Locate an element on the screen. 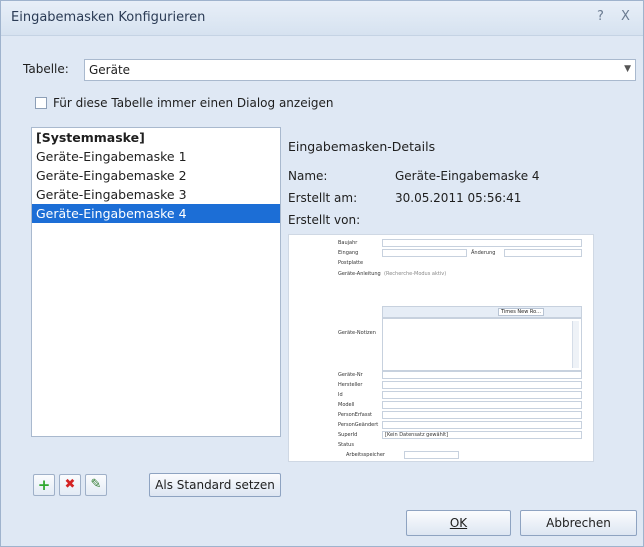 This screenshot has height=547, width=644. preview-field: [Kein Datensatz gewählt] is located at coordinates (482, 435).